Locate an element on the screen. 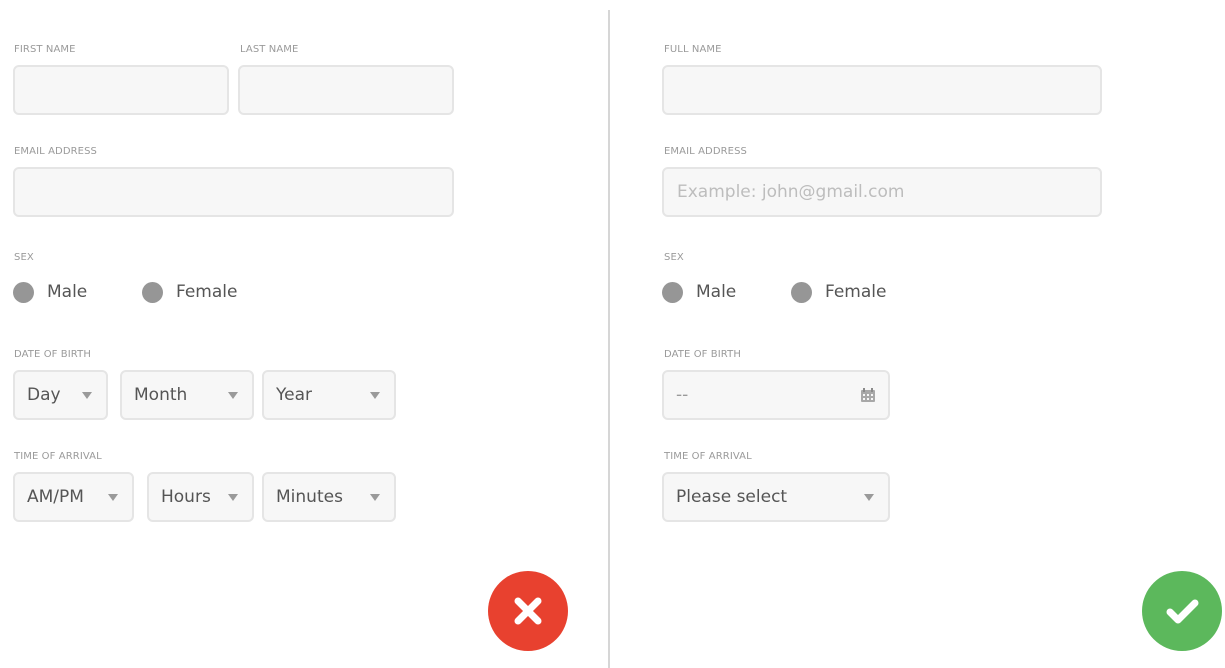 Image resolution: width=1225 pixels, height=668 pixels. divider is located at coordinates (609, 339).